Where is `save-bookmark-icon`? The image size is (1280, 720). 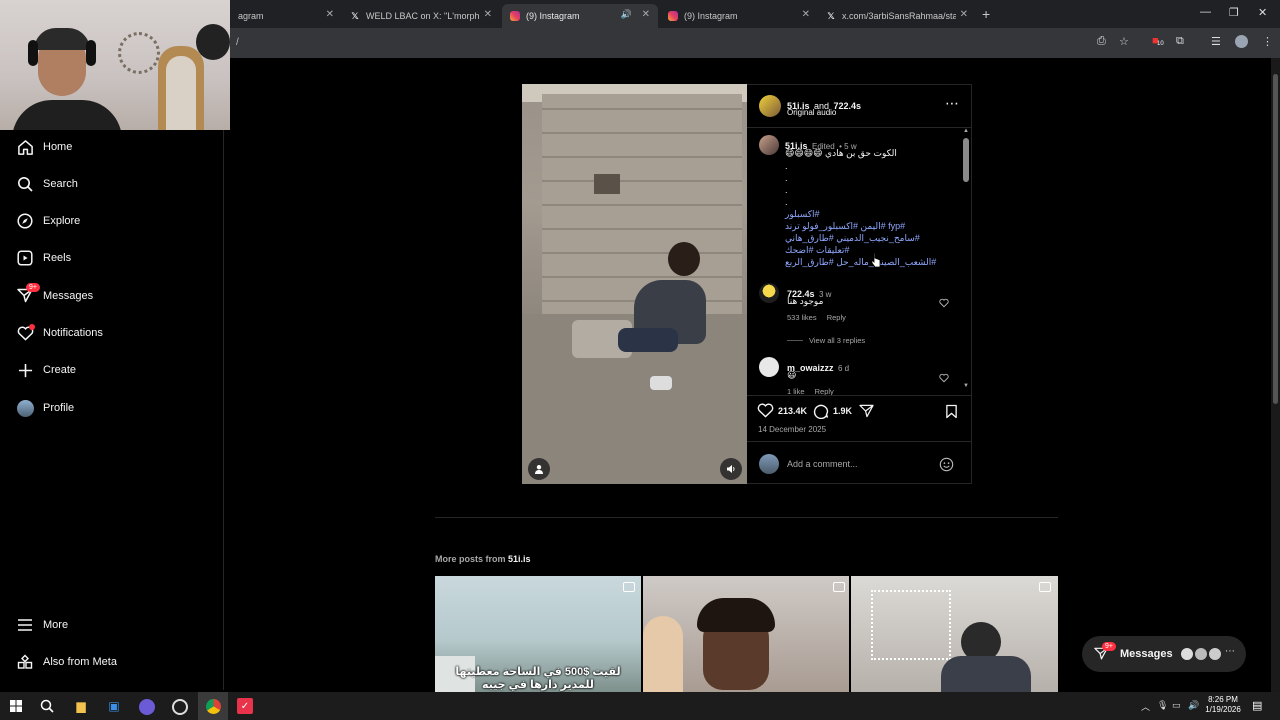
save-bookmark-icon is located at coordinates (951, 414).